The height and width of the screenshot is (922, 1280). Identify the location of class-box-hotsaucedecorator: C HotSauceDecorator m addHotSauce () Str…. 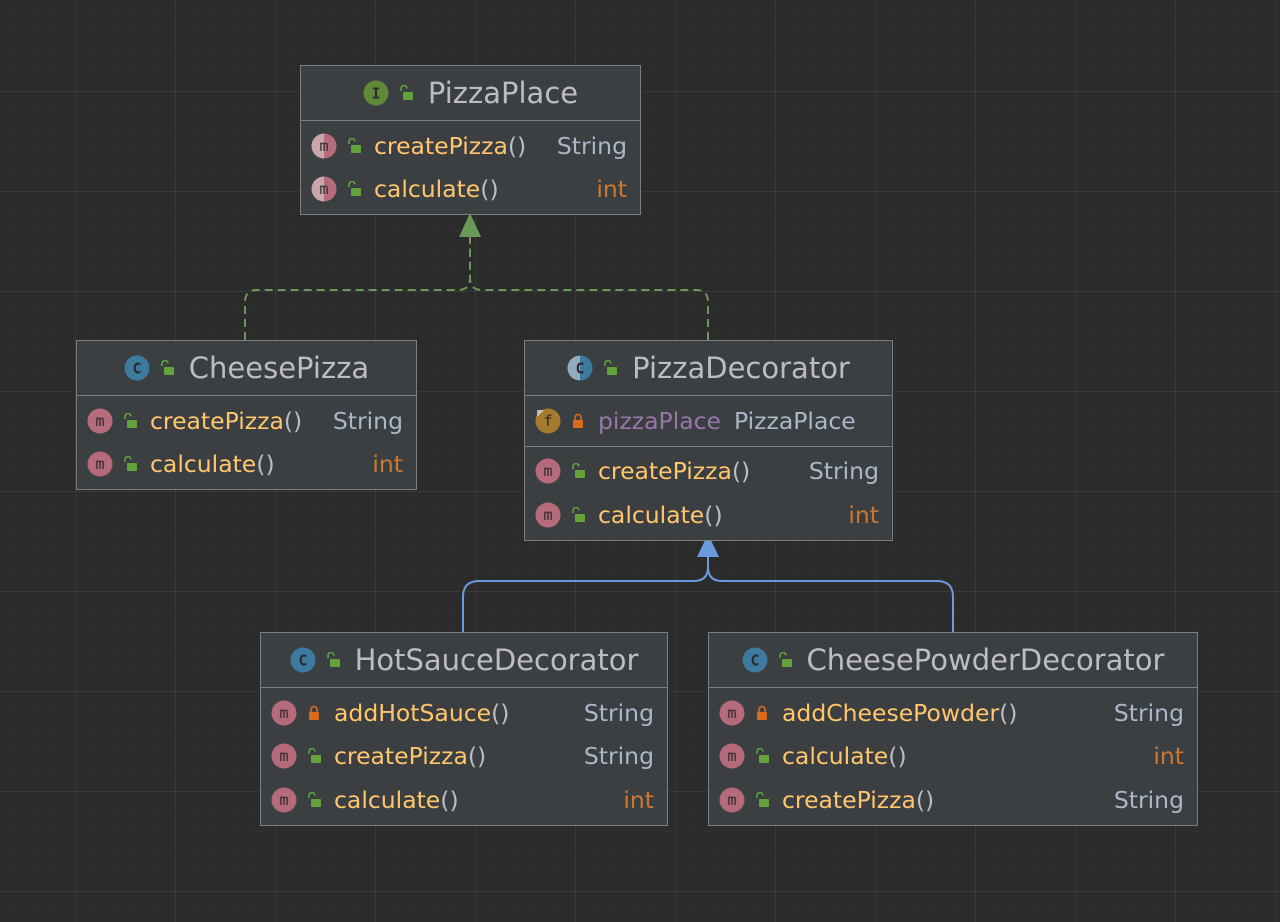
(464, 729).